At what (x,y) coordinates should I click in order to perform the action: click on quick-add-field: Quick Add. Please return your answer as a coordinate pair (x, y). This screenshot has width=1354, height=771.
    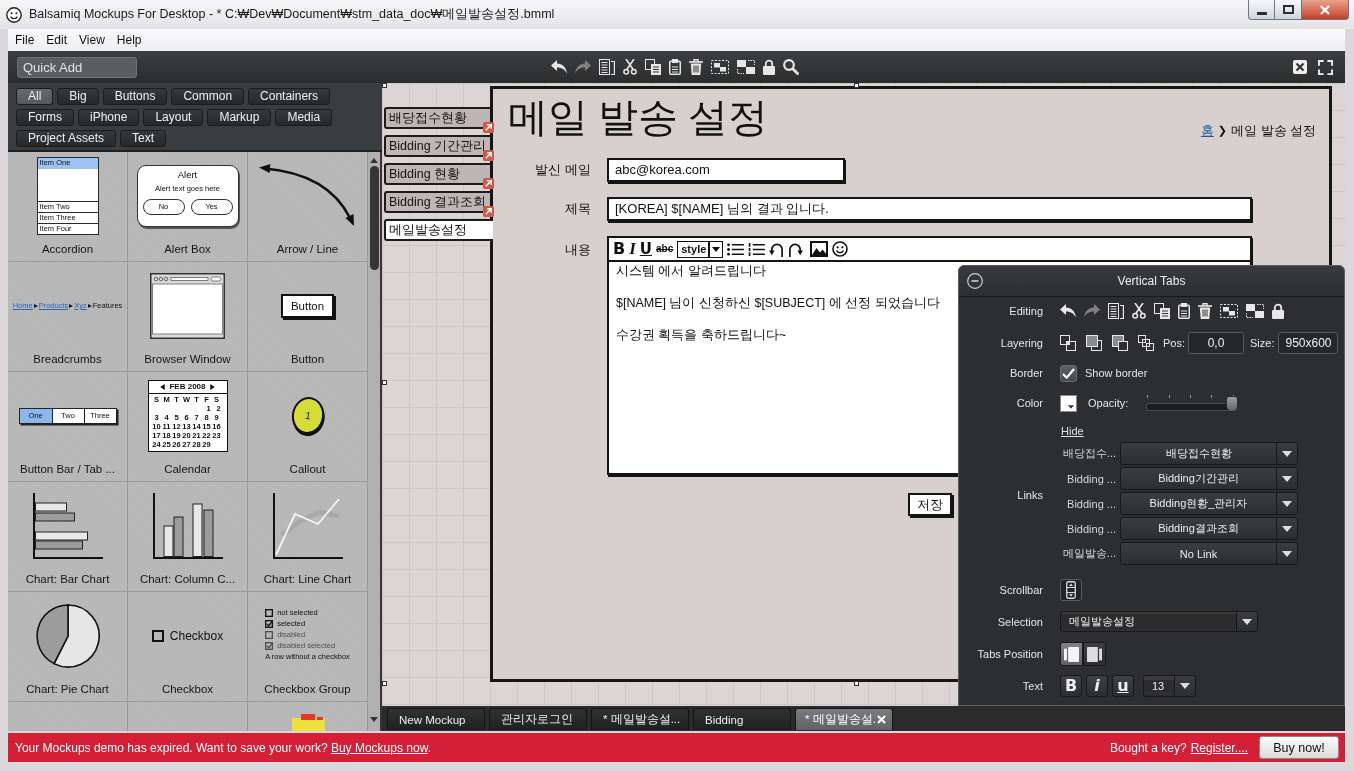
    Looking at the image, I should click on (77, 67).